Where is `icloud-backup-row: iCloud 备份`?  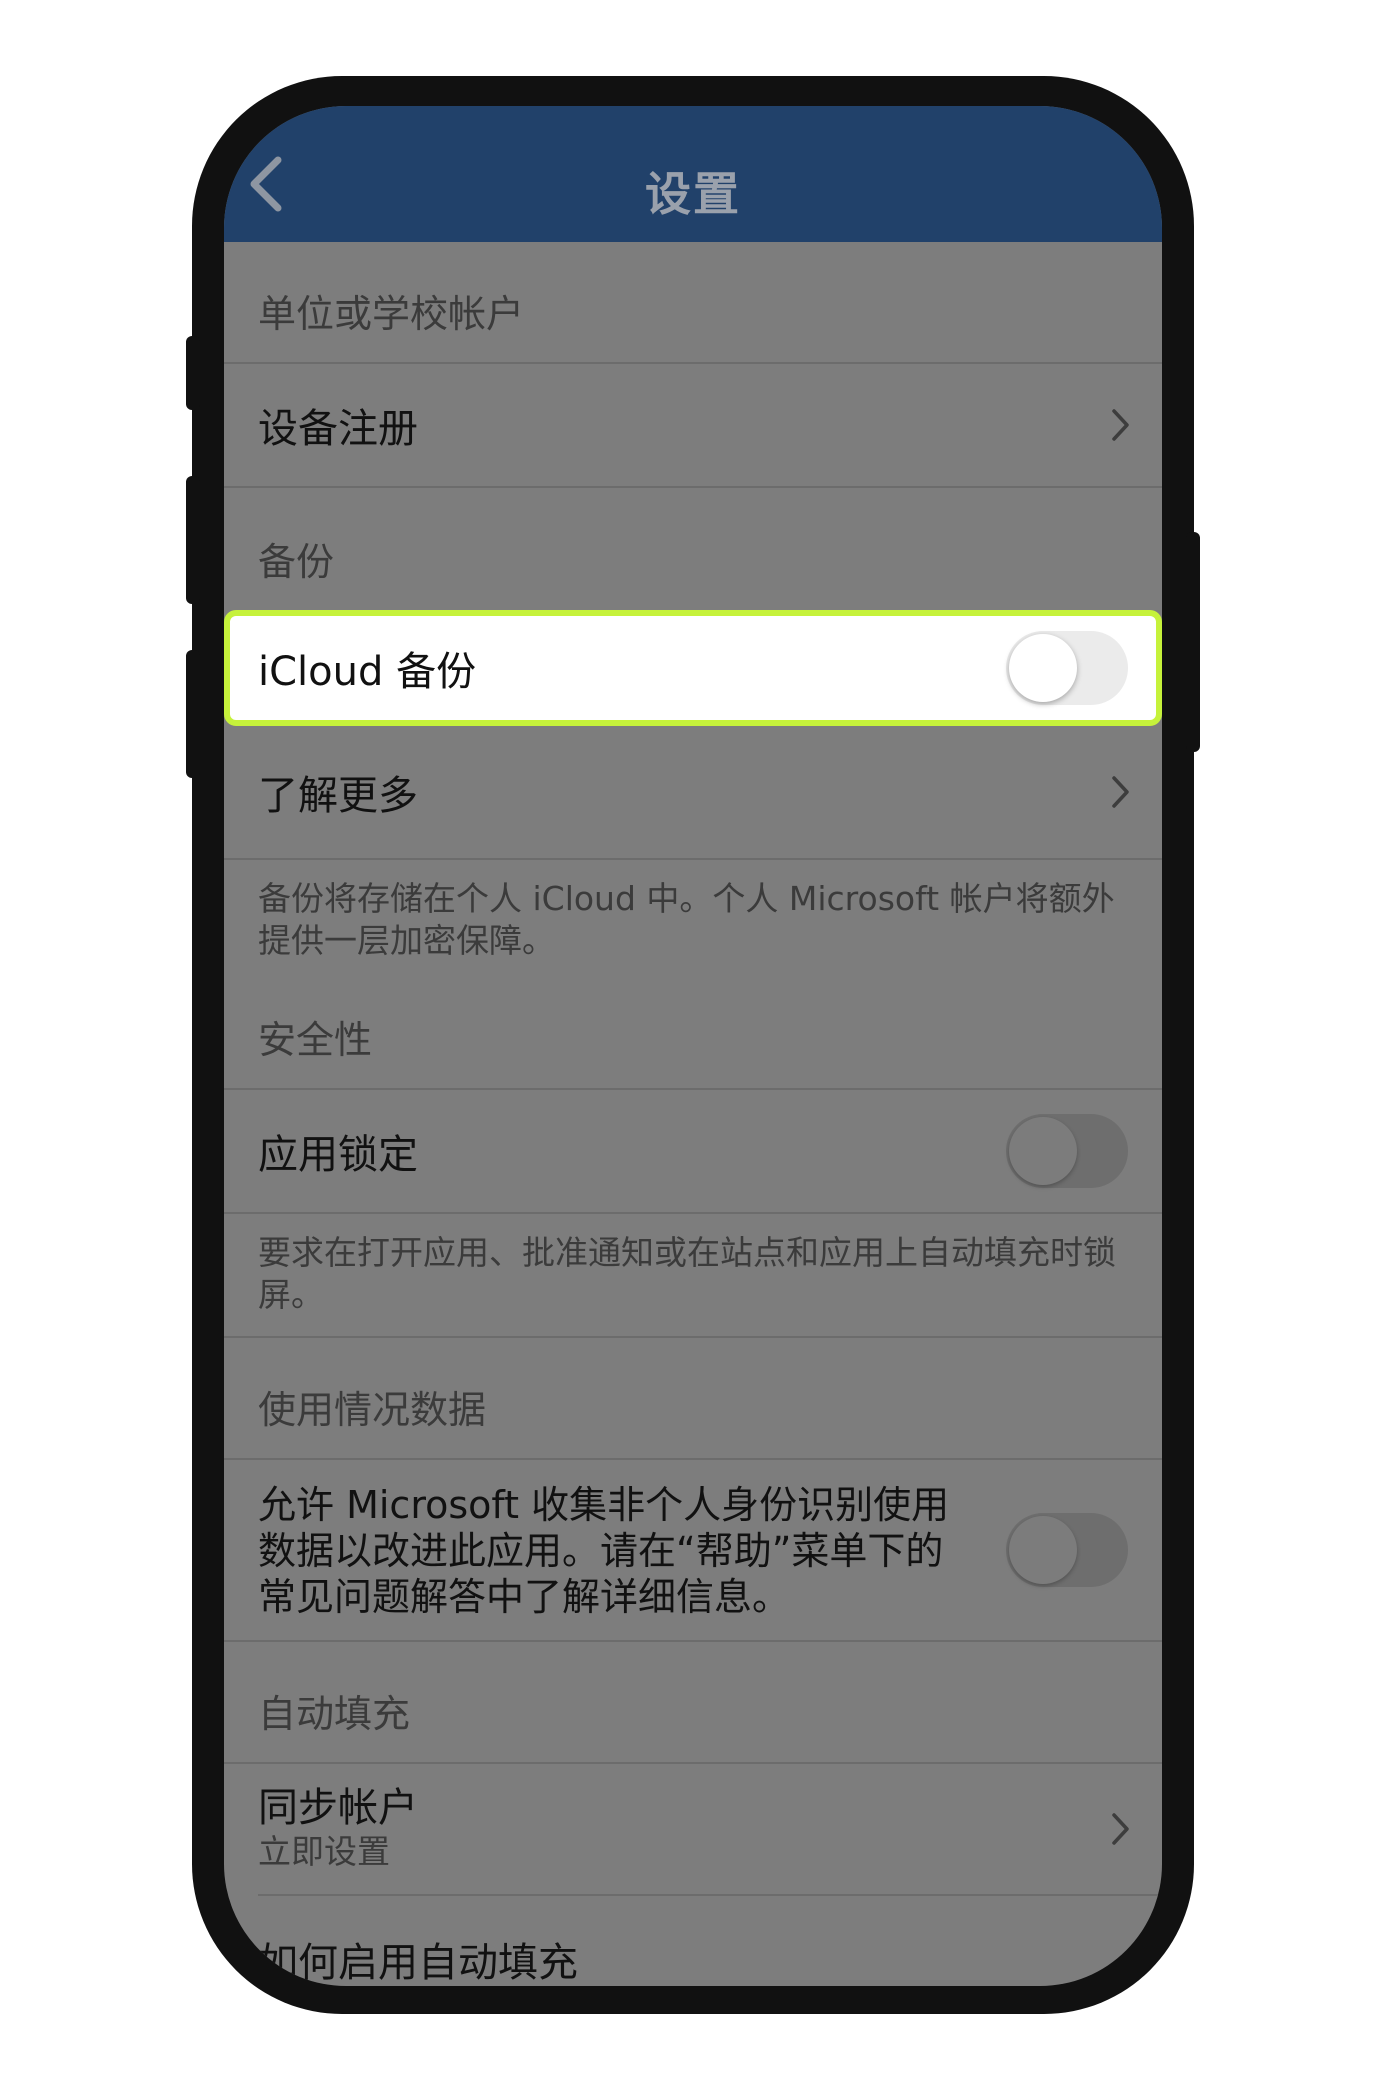
icloud-backup-row: iCloud 备份 is located at coordinates (693, 668).